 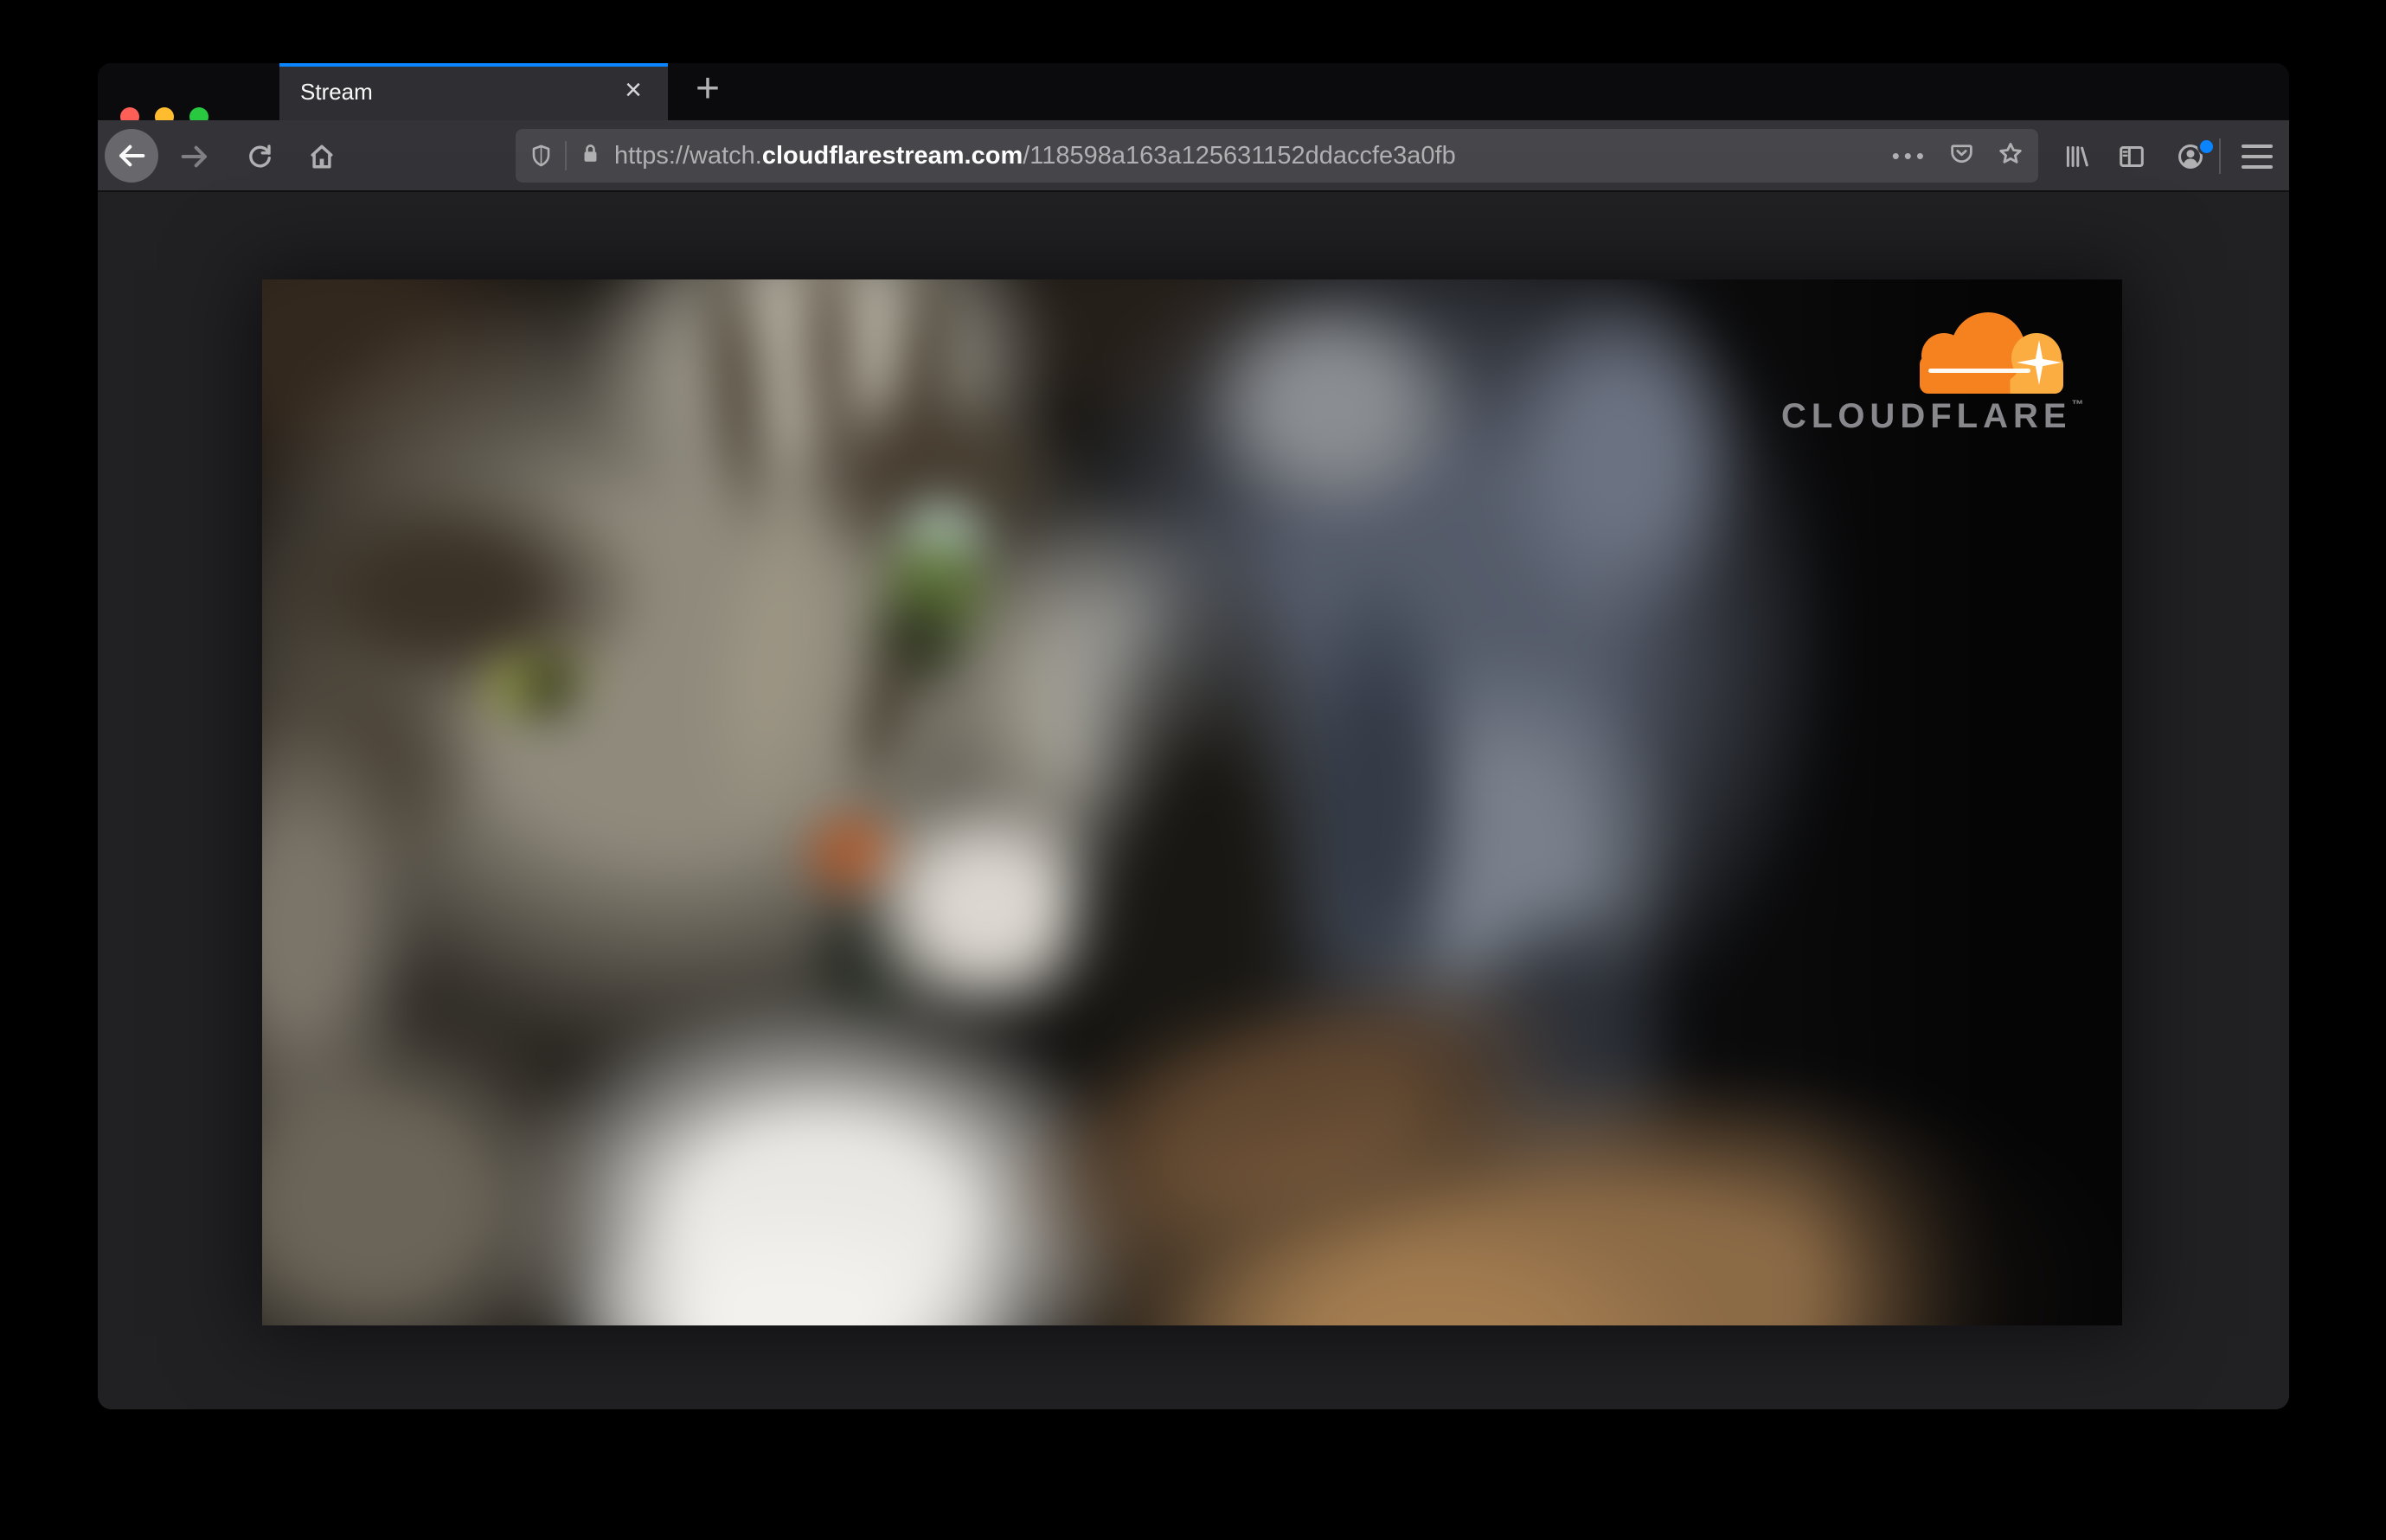 I want to click on url-path: /118598a163a125631152ddaccfe3a0fb, so click(x=1239, y=155).